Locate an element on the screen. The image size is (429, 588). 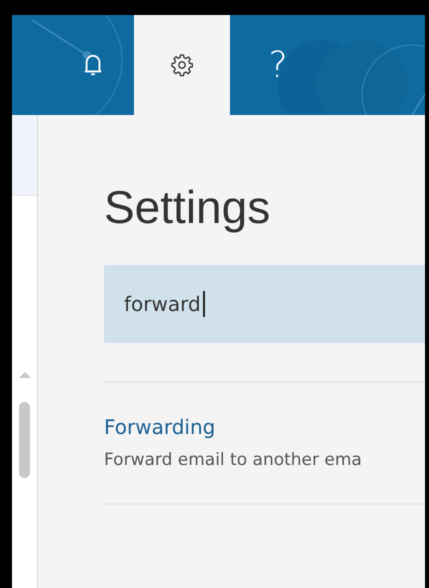
search-field: forward is located at coordinates (264, 304).